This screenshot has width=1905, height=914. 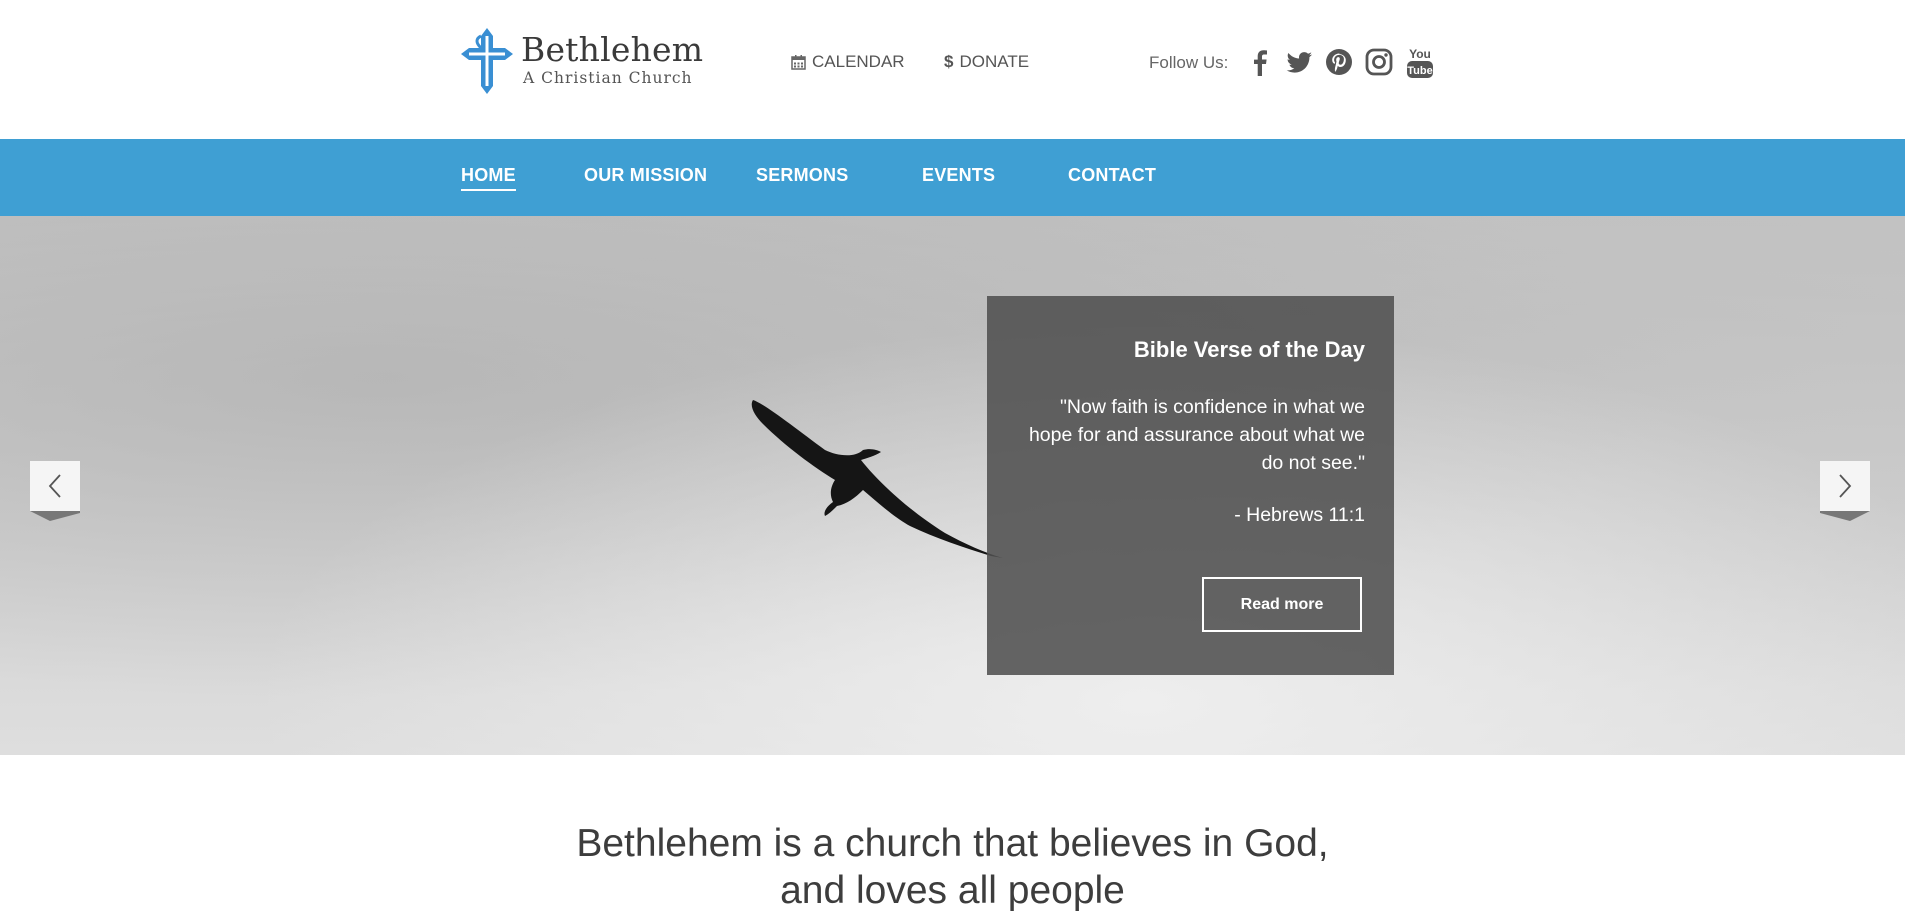 I want to click on brand-name: Bethlehem, so click(x=612, y=49).